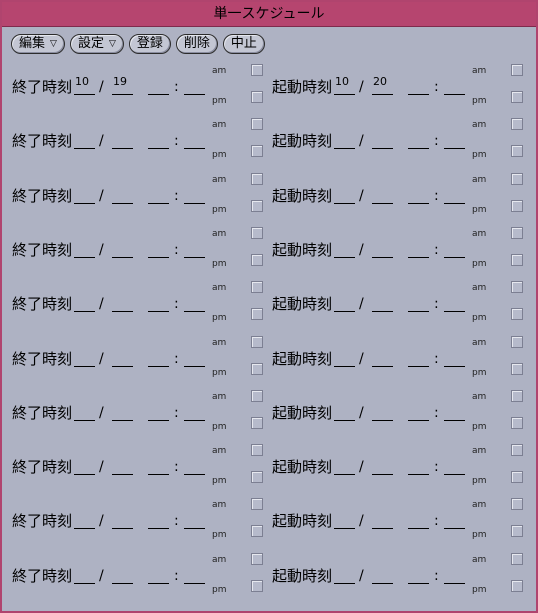 The image size is (538, 613). Describe the element at coordinates (96, 44) in the screenshot. I see `settings-menu-button: 設定 ▽` at that location.